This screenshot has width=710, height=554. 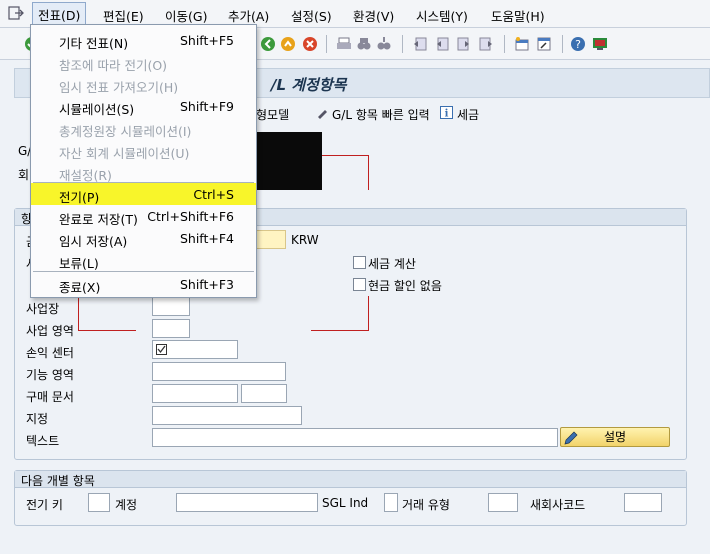 What do you see at coordinates (248, 15) in the screenshot?
I see `menu-extras: 추가(A)` at bounding box center [248, 15].